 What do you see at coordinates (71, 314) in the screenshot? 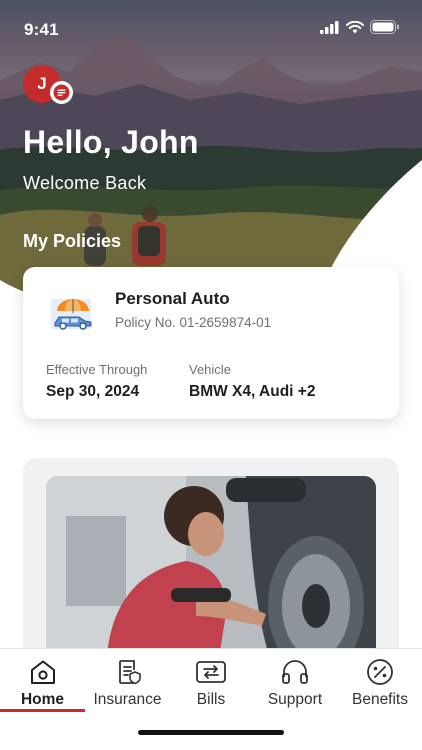
I see `car-umbrella-icon` at bounding box center [71, 314].